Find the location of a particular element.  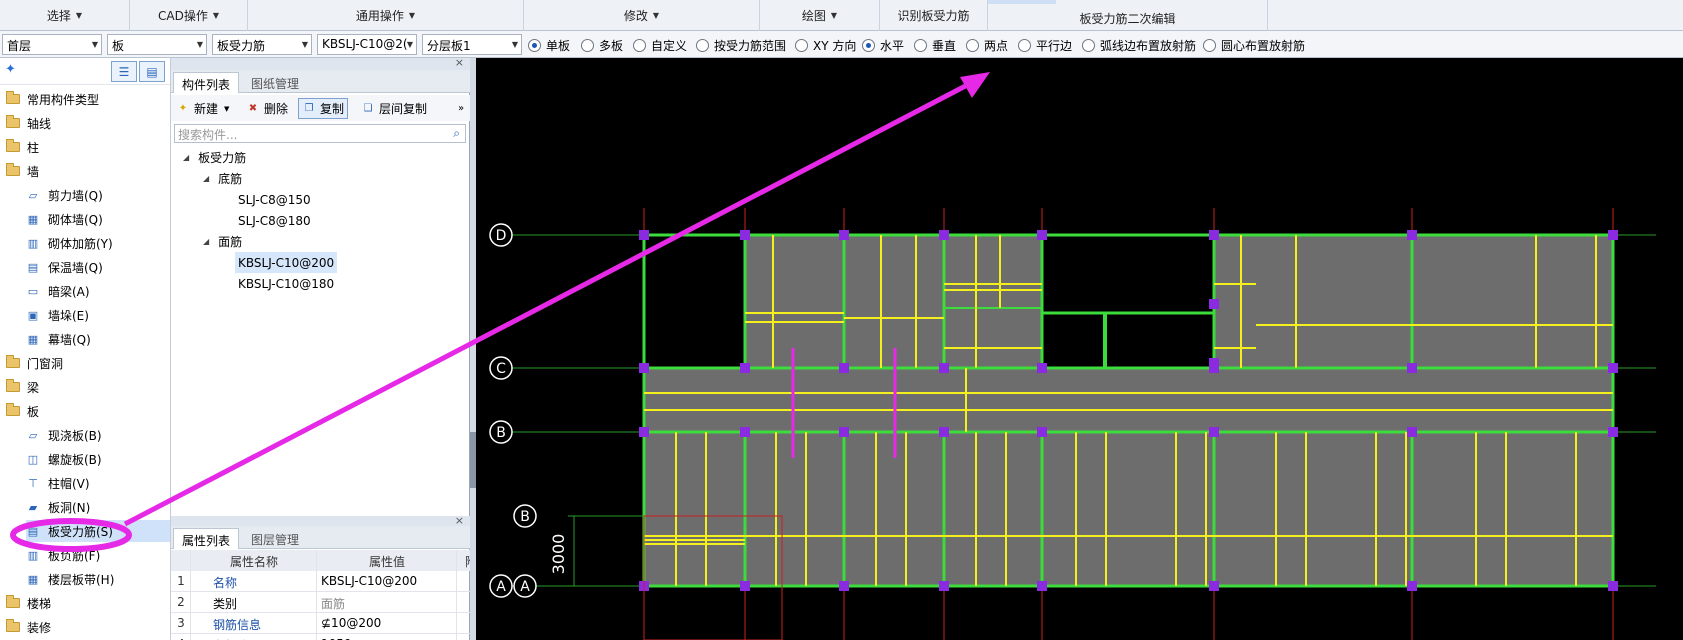

wall-pier-icon: ▣ is located at coordinates (33, 315).